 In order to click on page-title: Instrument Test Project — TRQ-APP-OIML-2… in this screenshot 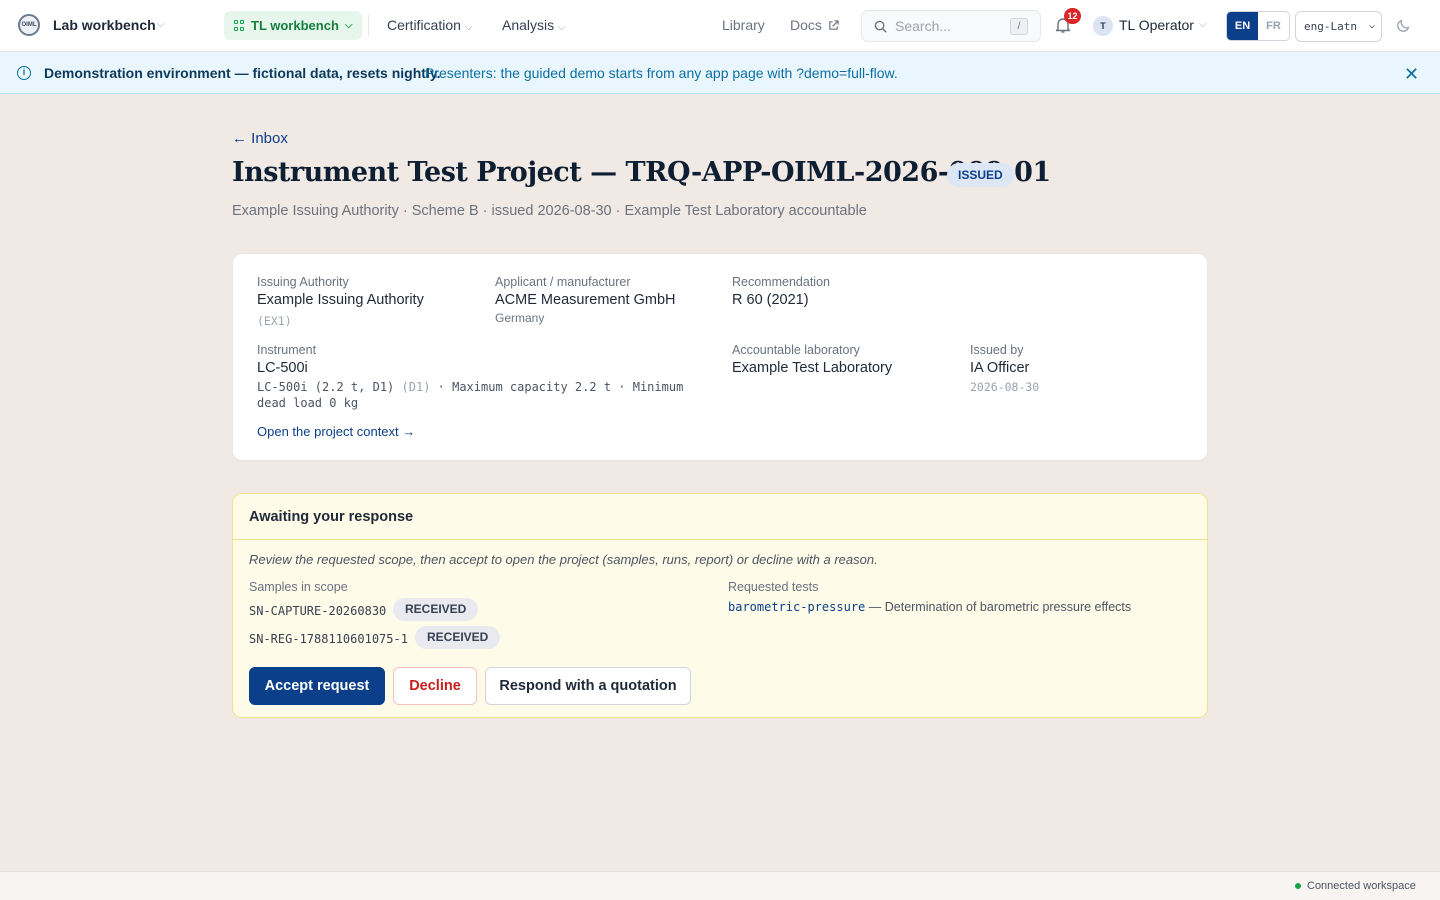, I will do `click(641, 172)`.